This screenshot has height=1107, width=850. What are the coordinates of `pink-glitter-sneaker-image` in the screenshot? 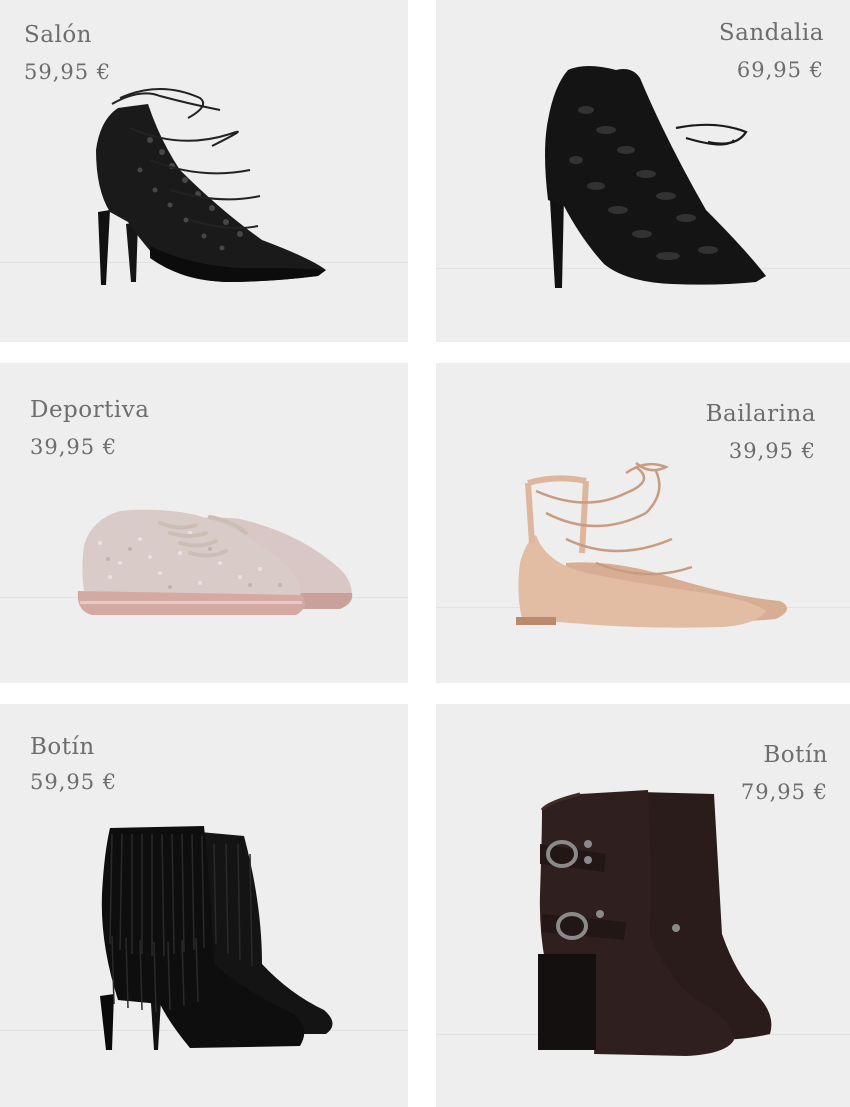 It's located at (204, 523).